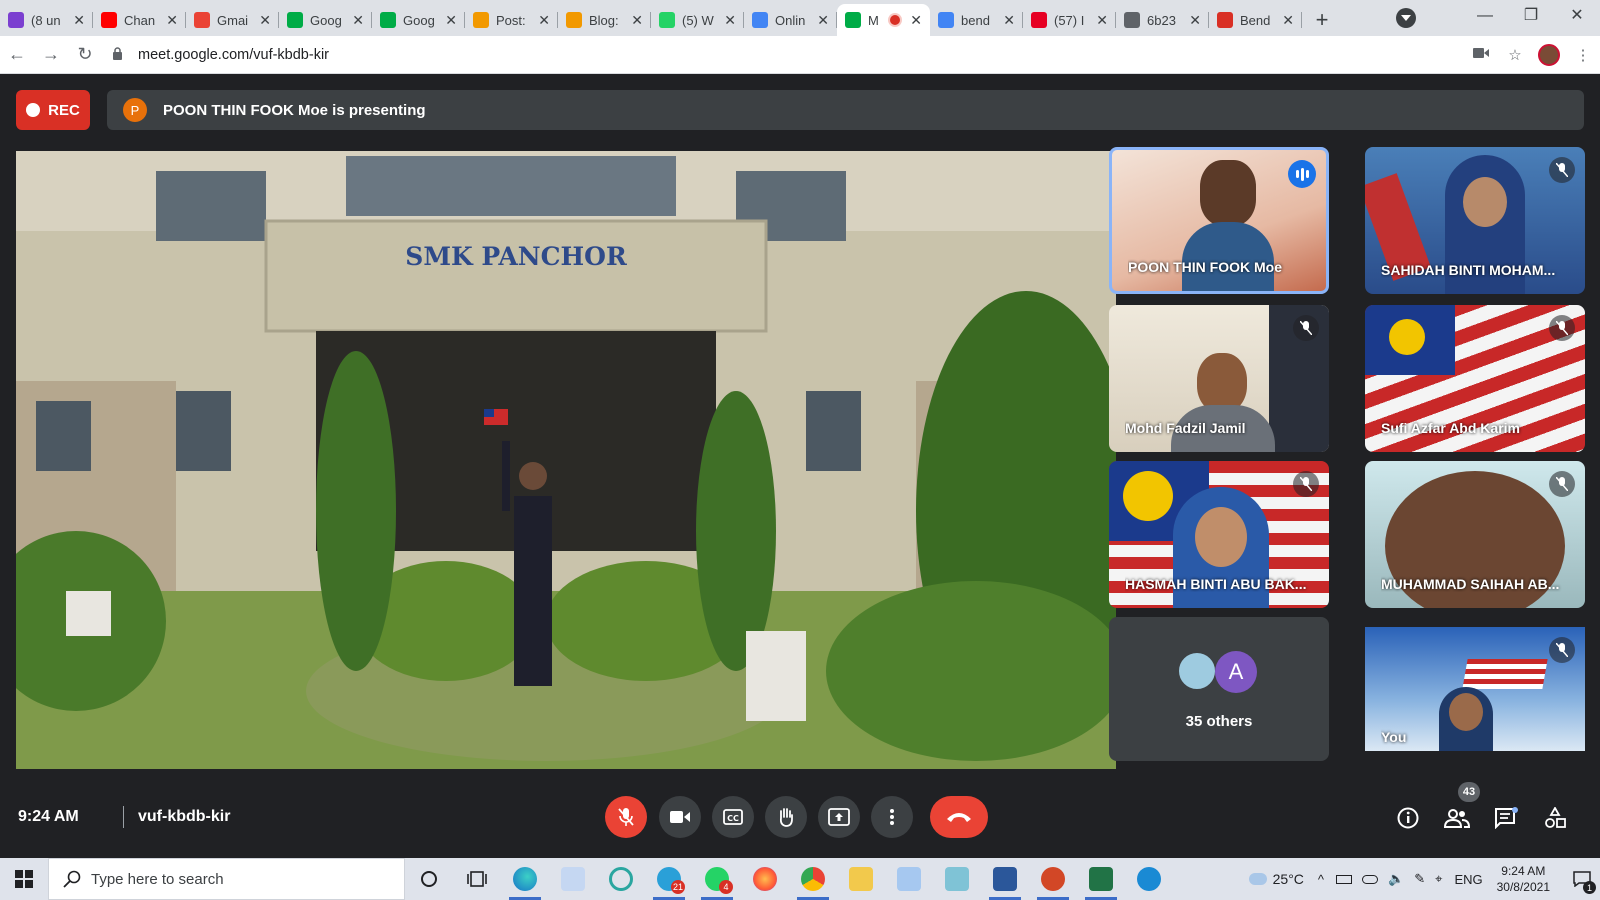 Image resolution: width=1600 pixels, height=900 pixels. Describe the element at coordinates (1406, 18) in the screenshot. I see `tab-search-button` at that location.